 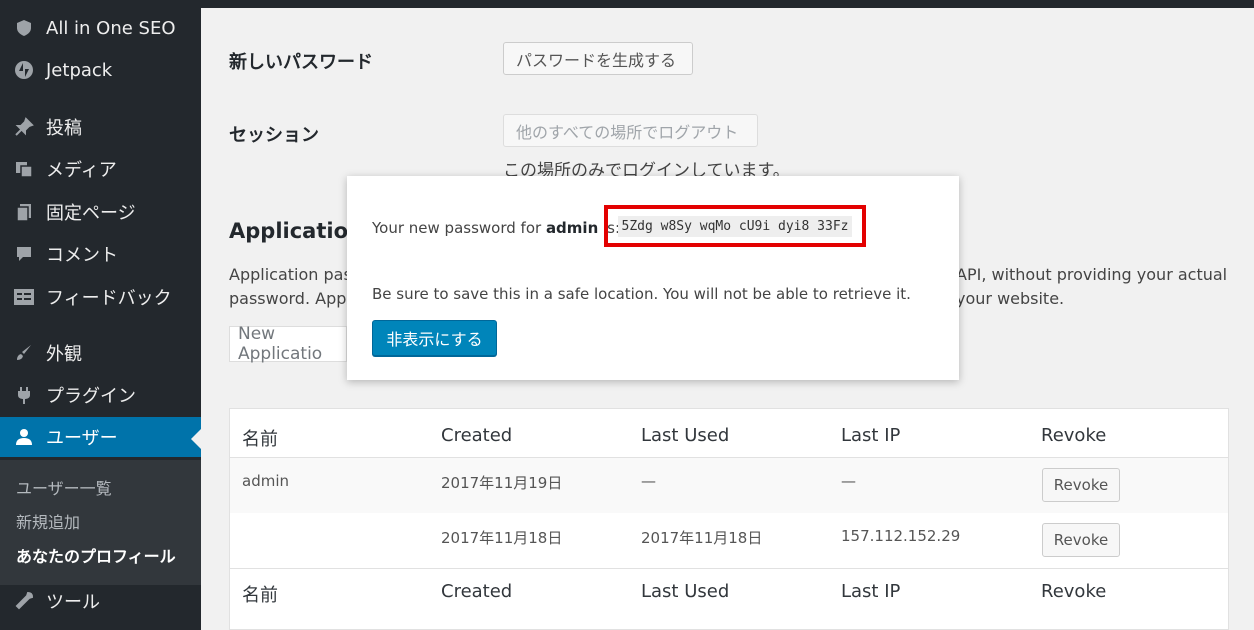 What do you see at coordinates (100, 353) in the screenshot?
I see `sidebar-item-appearance: 外観` at bounding box center [100, 353].